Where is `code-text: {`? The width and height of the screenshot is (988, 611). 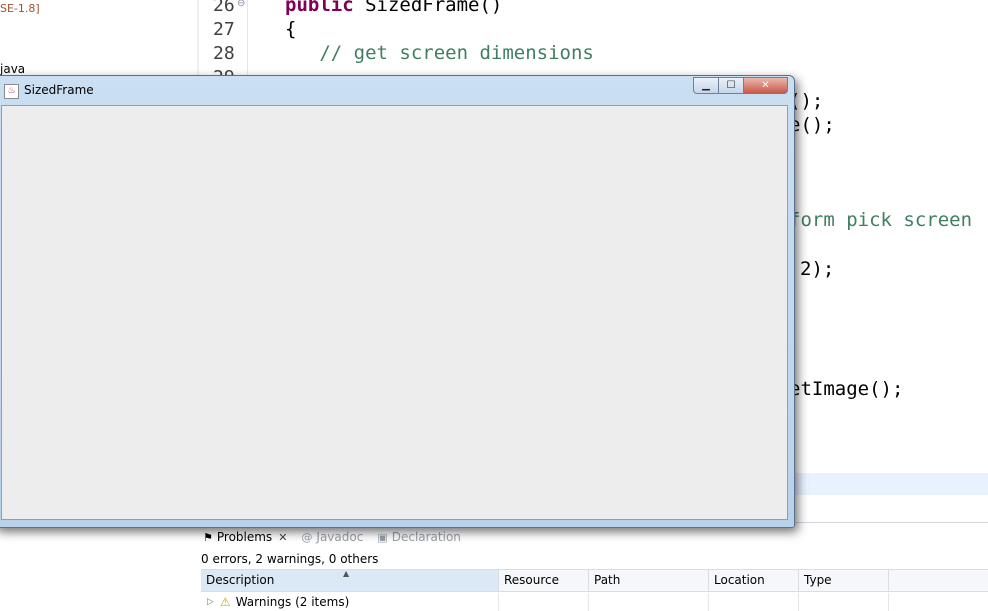
code-text: { is located at coordinates (291, 29).